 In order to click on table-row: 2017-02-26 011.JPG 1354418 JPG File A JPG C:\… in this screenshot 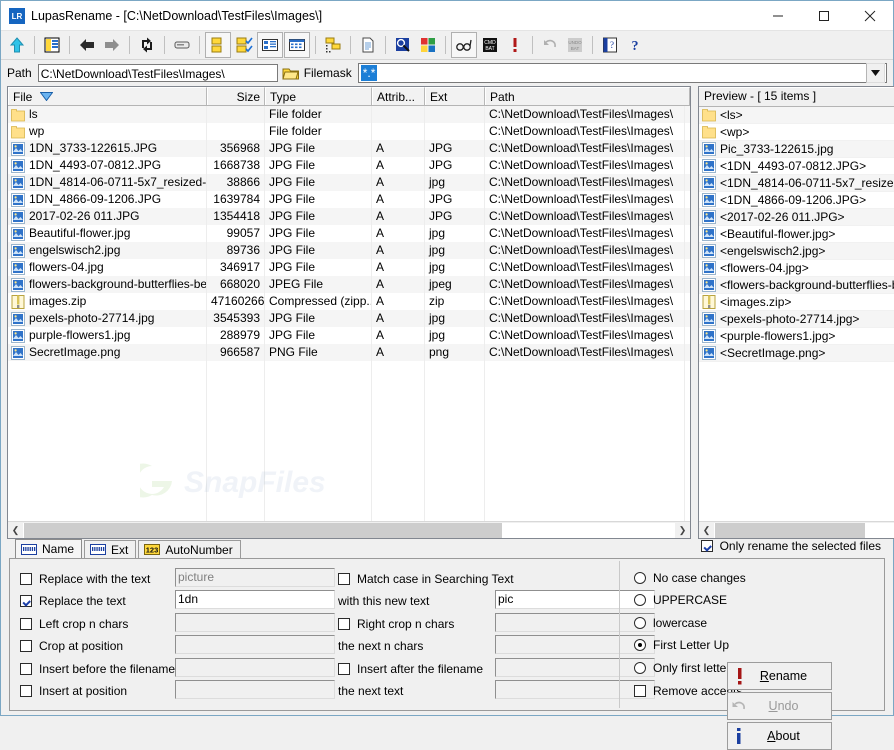, I will do `click(349, 216)`.